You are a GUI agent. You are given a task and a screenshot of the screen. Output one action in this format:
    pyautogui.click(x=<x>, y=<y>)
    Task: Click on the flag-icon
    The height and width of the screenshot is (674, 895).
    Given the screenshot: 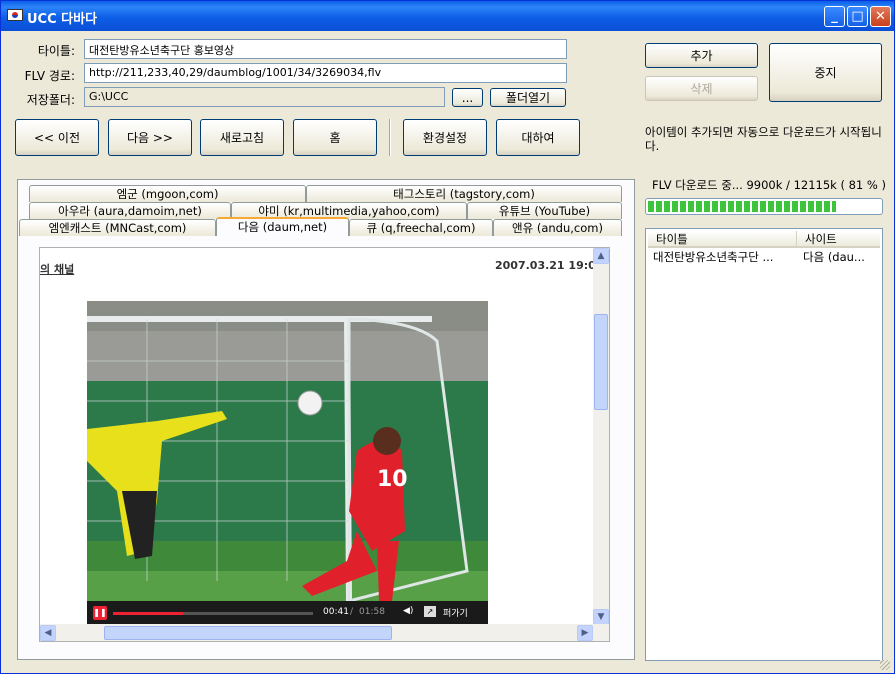 What is the action you would take?
    pyautogui.click(x=15, y=15)
    